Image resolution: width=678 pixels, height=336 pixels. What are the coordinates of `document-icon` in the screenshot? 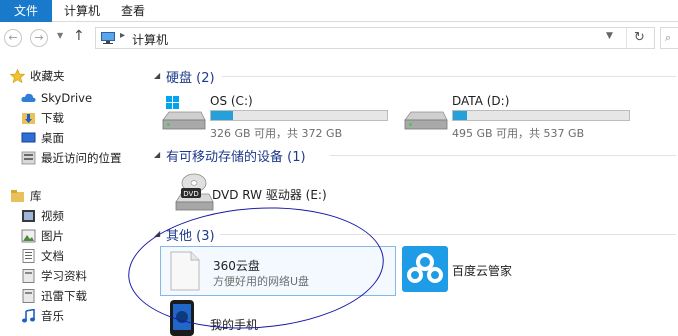 It's located at (28, 256).